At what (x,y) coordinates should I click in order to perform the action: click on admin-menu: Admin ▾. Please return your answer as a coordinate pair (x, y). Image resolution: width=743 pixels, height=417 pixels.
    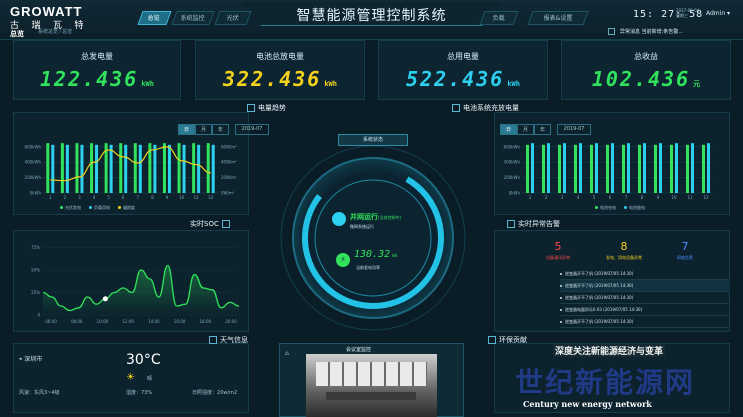
    Looking at the image, I should click on (718, 13).